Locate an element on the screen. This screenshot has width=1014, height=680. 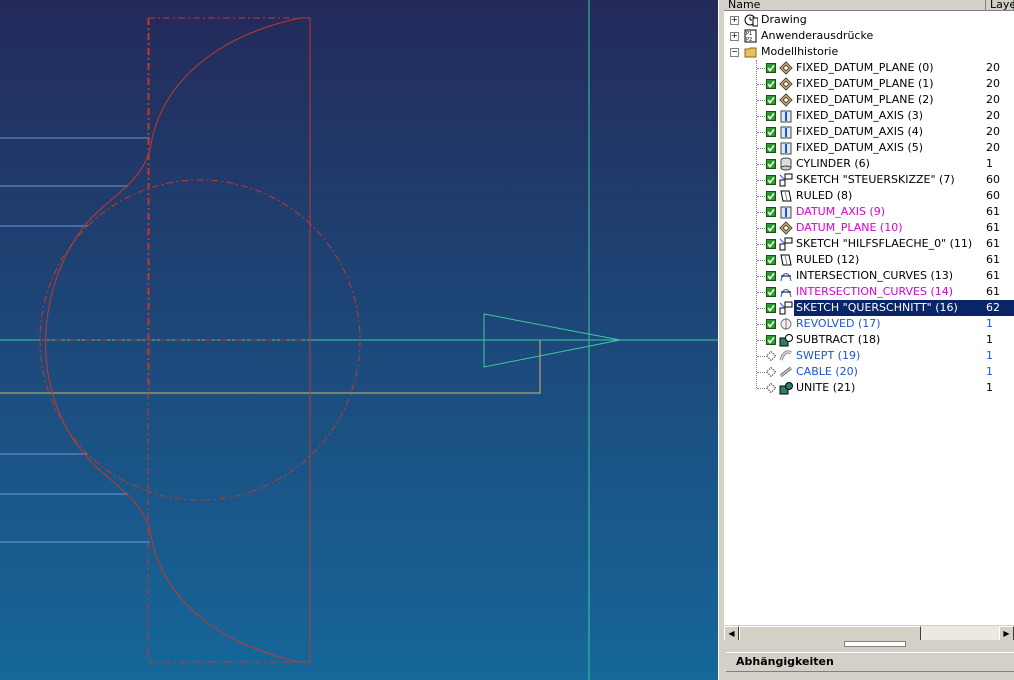
feature-row: SUBTRACT (18) 1 is located at coordinates (869, 340).